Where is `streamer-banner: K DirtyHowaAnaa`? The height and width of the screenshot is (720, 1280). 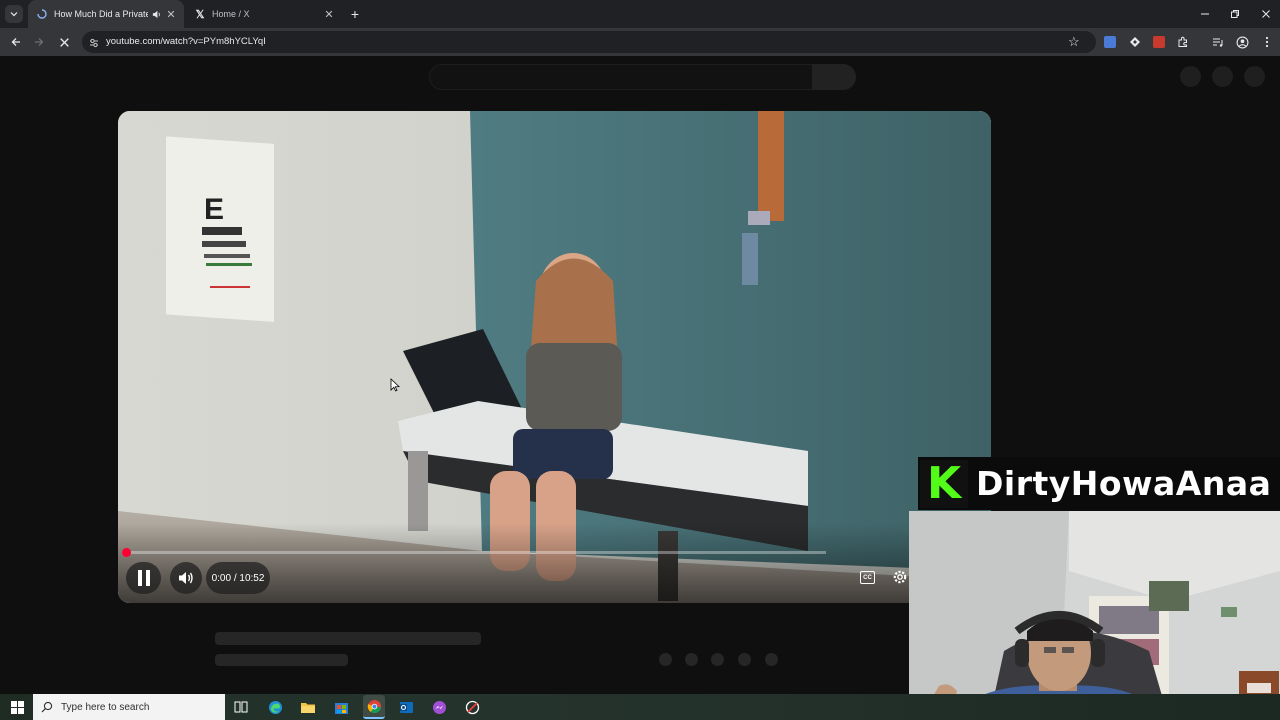 streamer-banner: K DirtyHowaAnaa is located at coordinates (1099, 483).